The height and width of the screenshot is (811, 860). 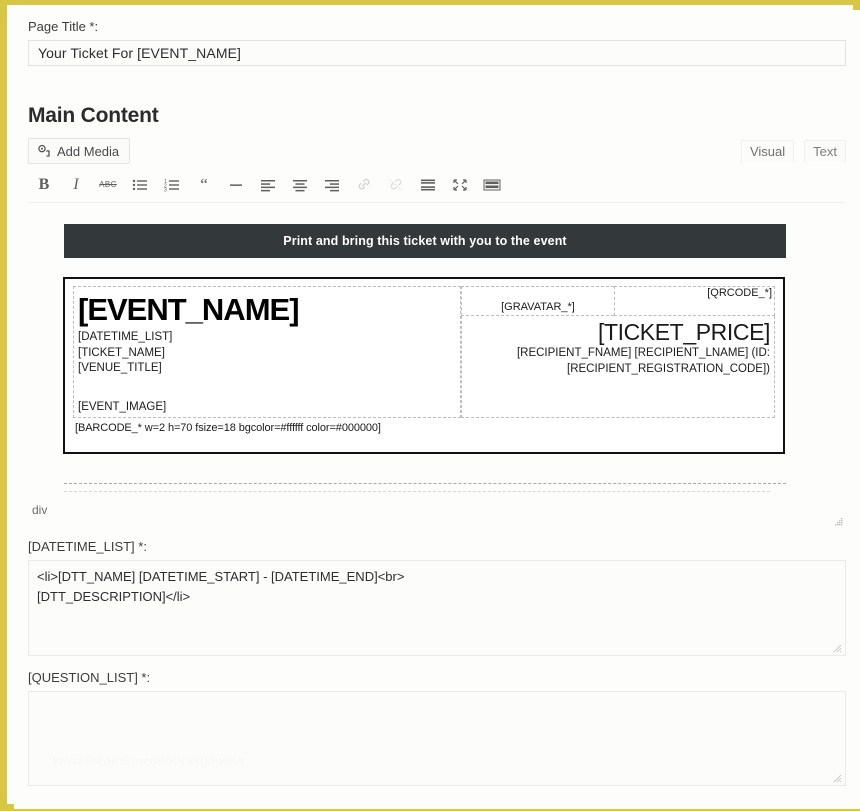 What do you see at coordinates (148, 761) in the screenshot?
I see `question-list-watermark: www.thedesigncouncil.org/ideas` at bounding box center [148, 761].